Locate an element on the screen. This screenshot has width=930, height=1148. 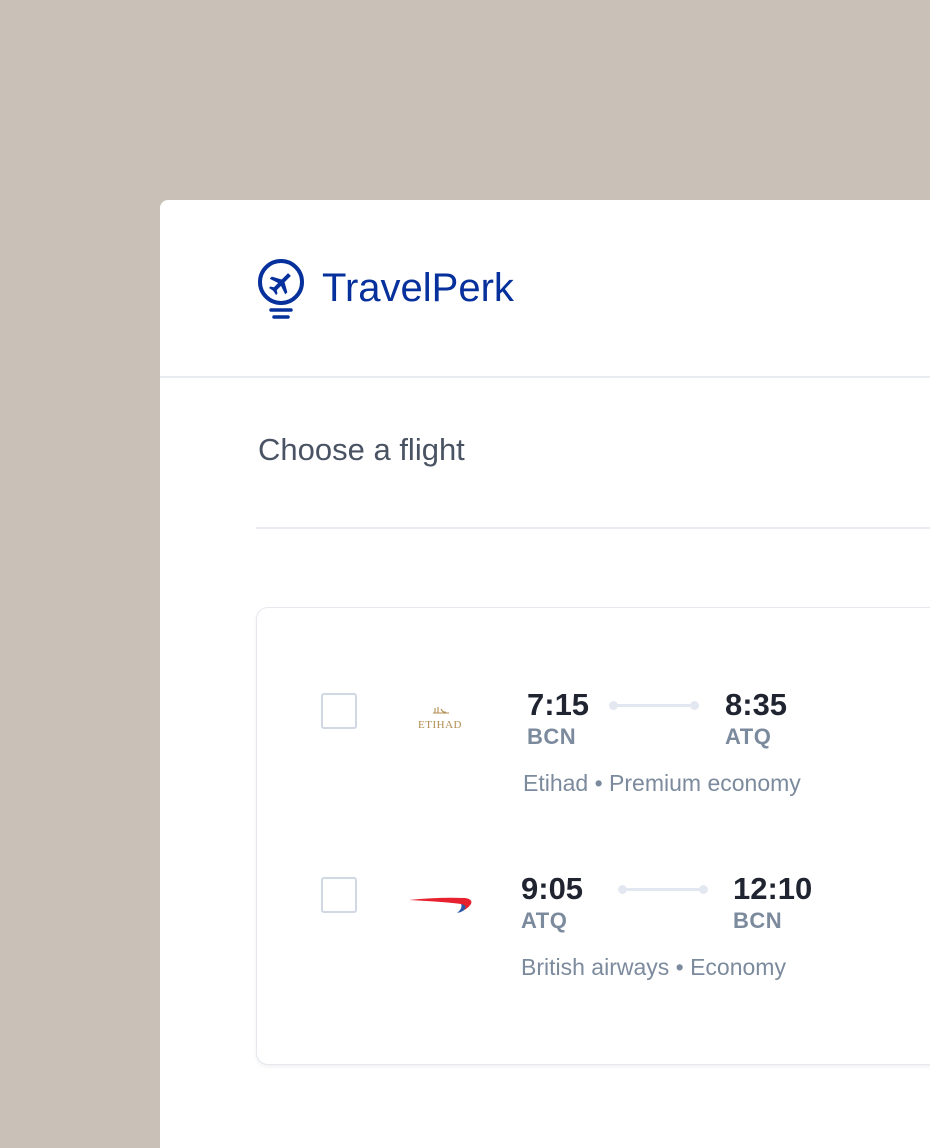
departure-airport: ATQ is located at coordinates (544, 920).